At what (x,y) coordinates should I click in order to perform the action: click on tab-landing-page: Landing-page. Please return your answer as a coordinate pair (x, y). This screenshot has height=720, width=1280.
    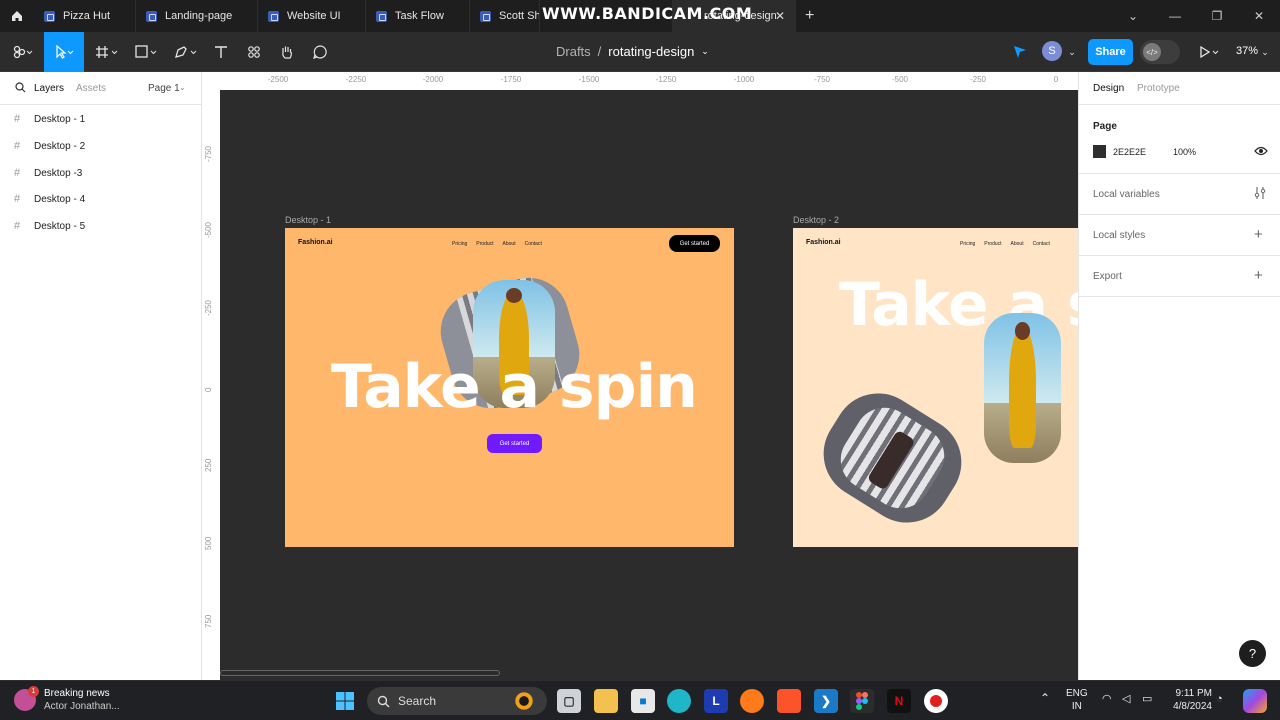
    Looking at the image, I should click on (197, 16).